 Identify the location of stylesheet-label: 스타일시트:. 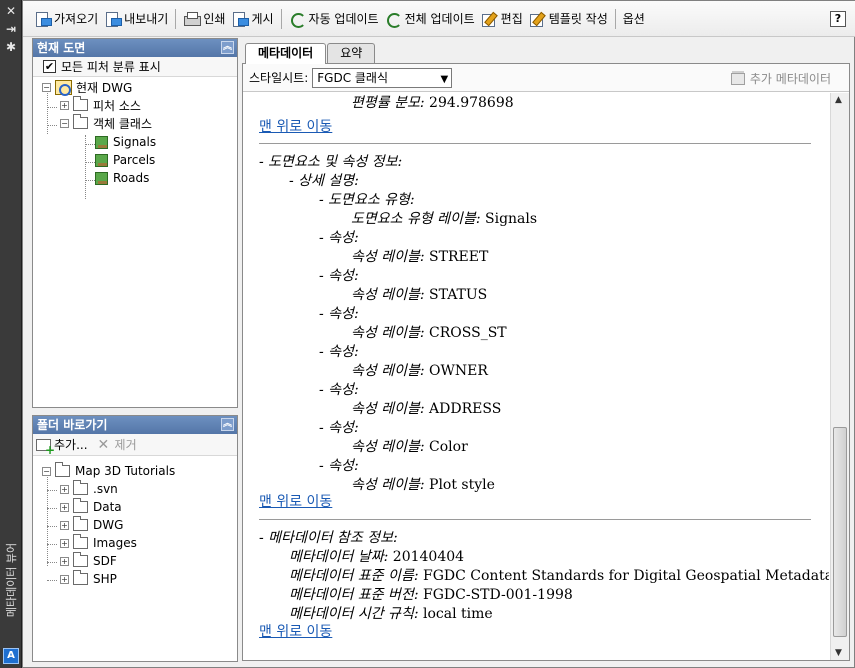
(279, 78).